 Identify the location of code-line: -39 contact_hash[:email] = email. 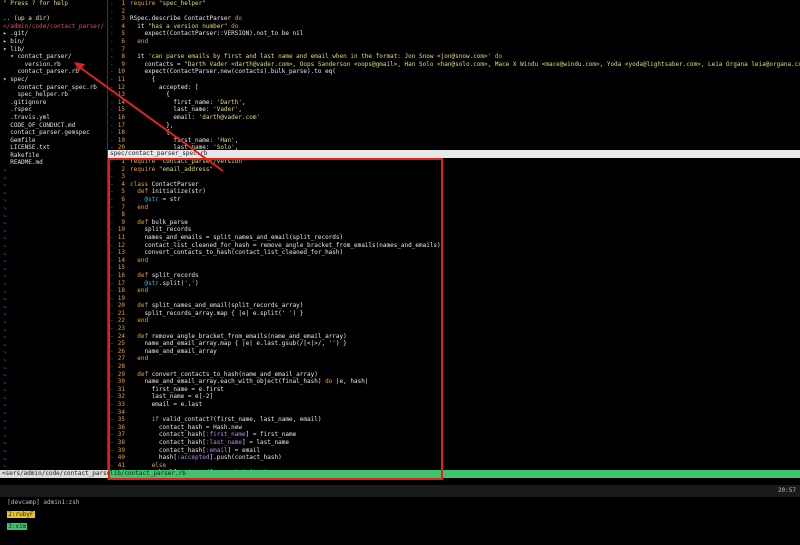
(454, 451).